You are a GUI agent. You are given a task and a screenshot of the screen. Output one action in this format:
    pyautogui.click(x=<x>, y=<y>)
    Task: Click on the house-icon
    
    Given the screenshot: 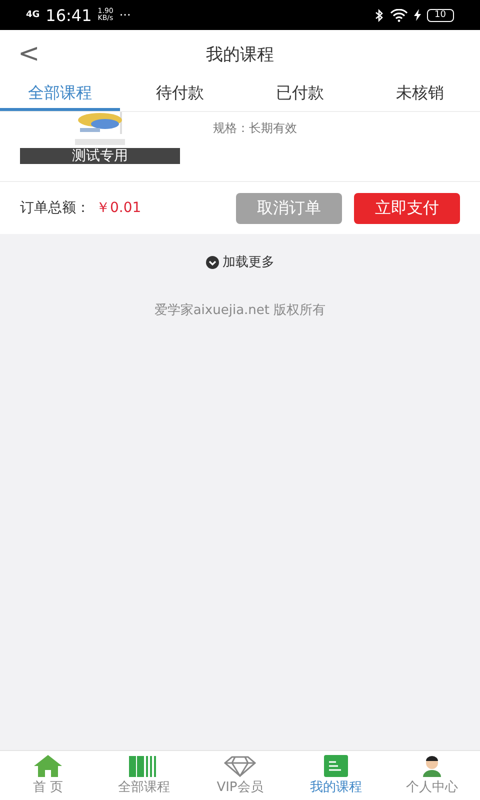 What is the action you would take?
    pyautogui.click(x=48, y=766)
    